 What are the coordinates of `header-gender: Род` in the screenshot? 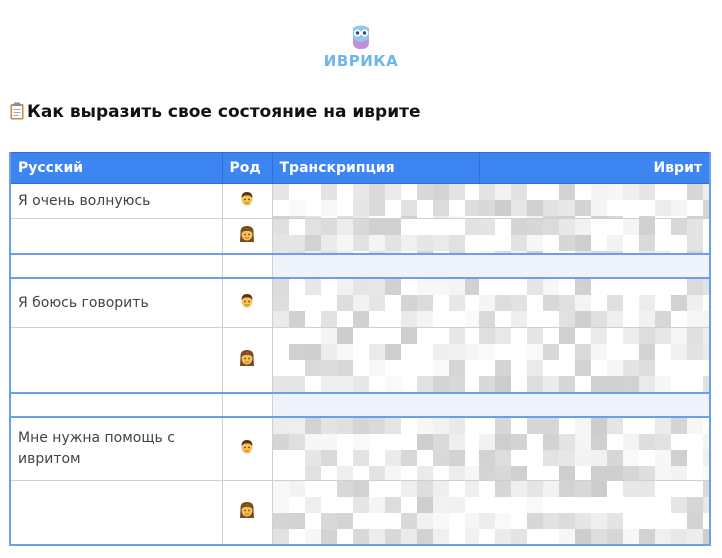 It's located at (247, 168).